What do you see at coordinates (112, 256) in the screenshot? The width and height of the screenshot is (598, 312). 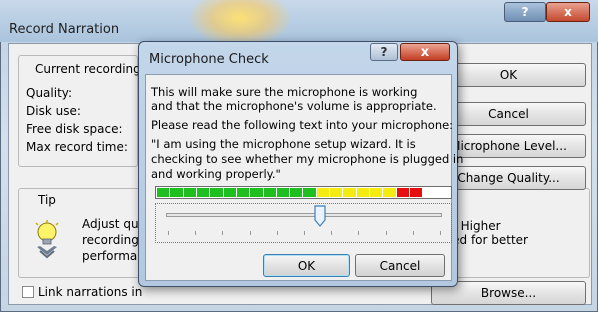 I see `tip-text-line: performar` at bounding box center [112, 256].